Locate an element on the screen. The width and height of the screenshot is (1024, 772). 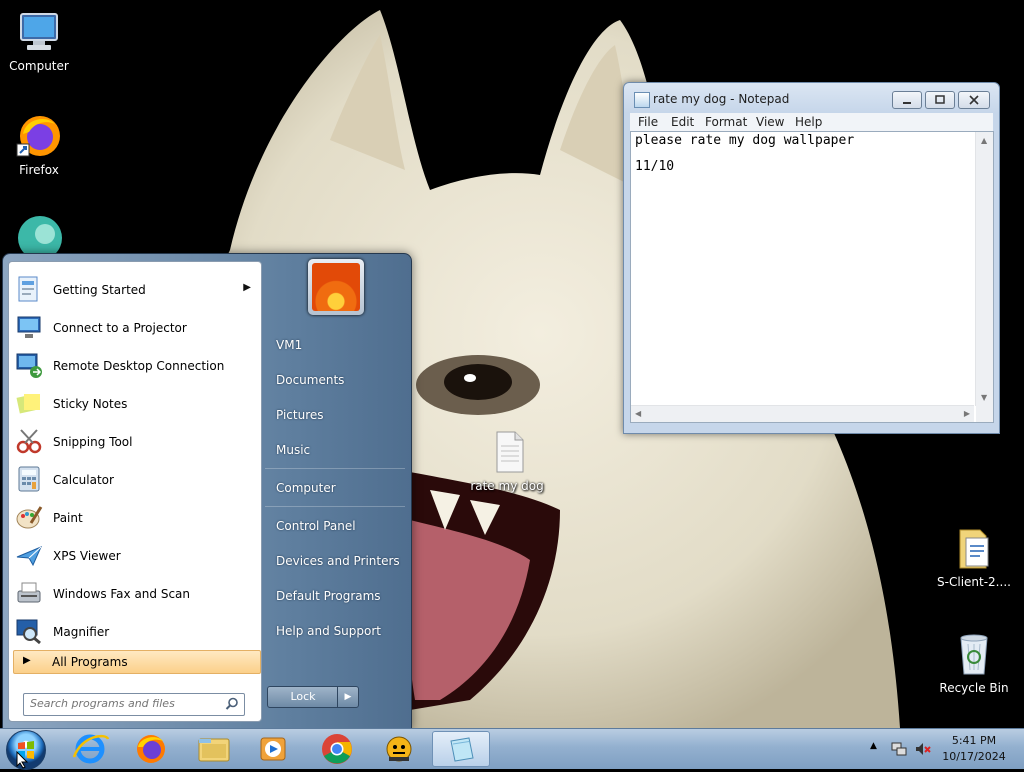
desktop-icon-label: Computer is located at coordinates (39, 66).